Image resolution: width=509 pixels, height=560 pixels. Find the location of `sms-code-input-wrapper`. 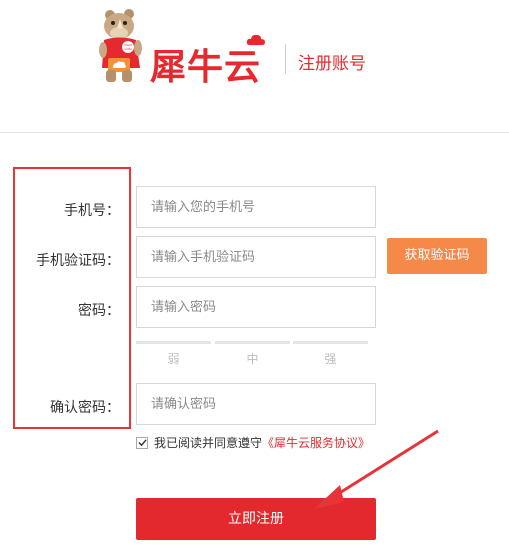

sms-code-input-wrapper is located at coordinates (256, 257).